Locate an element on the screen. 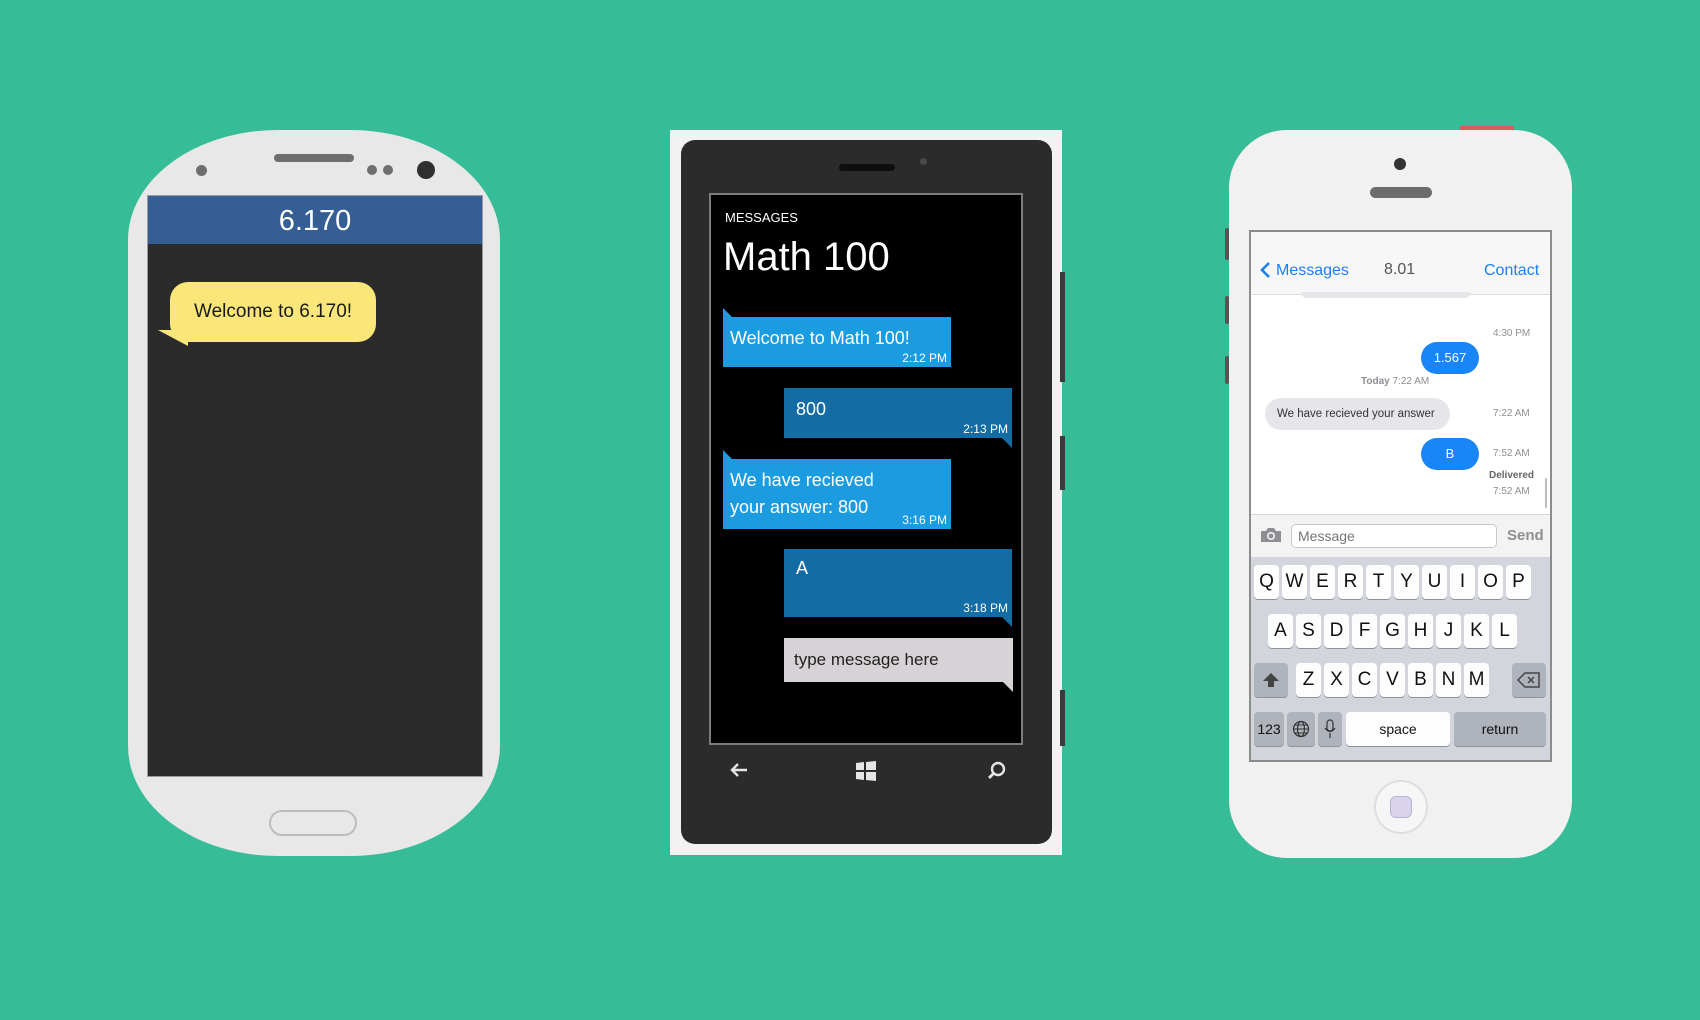 This screenshot has height=1020, width=1700. chevron-left-icon is located at coordinates (1265, 270).